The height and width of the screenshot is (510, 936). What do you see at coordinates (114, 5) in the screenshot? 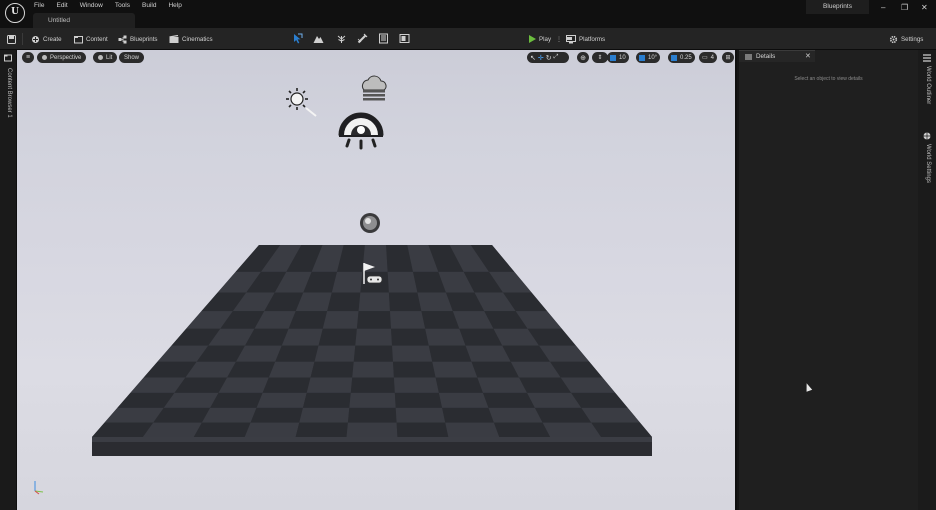
I see `main-menu: File Edit Window Tools Build Help` at bounding box center [114, 5].